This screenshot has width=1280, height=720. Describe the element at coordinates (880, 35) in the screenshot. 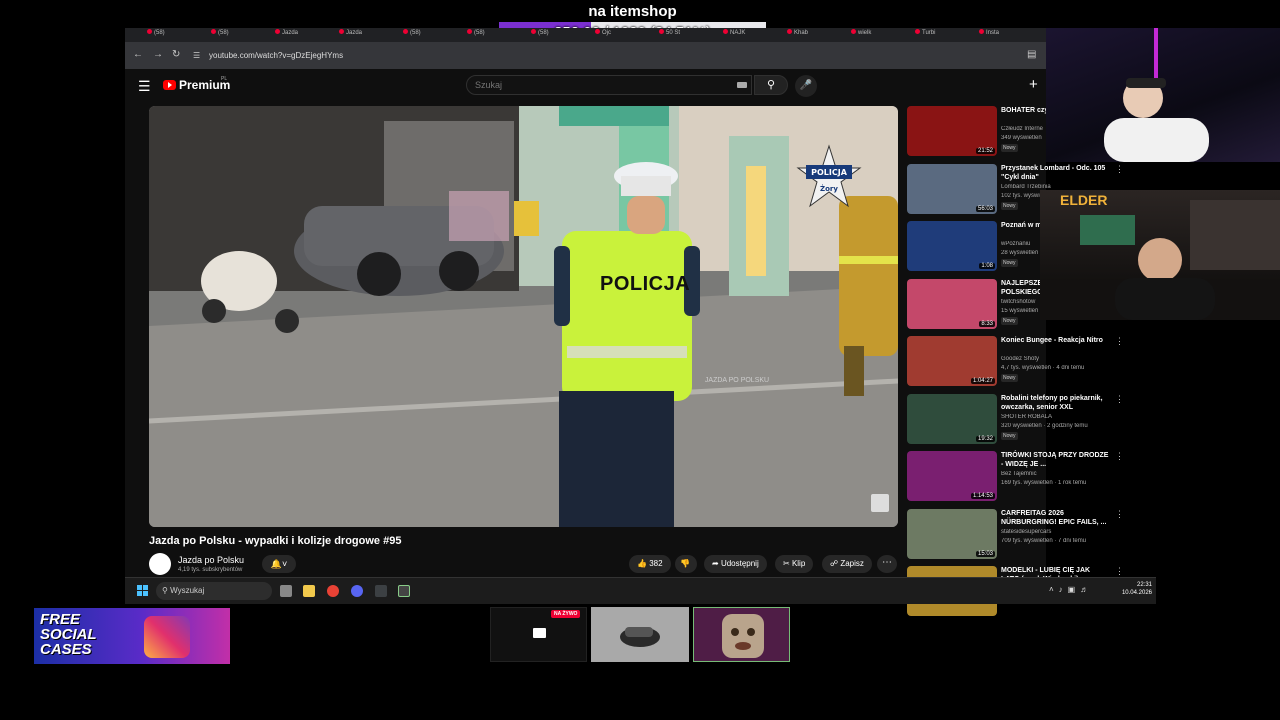

I see `browser-tab: wielk` at that location.